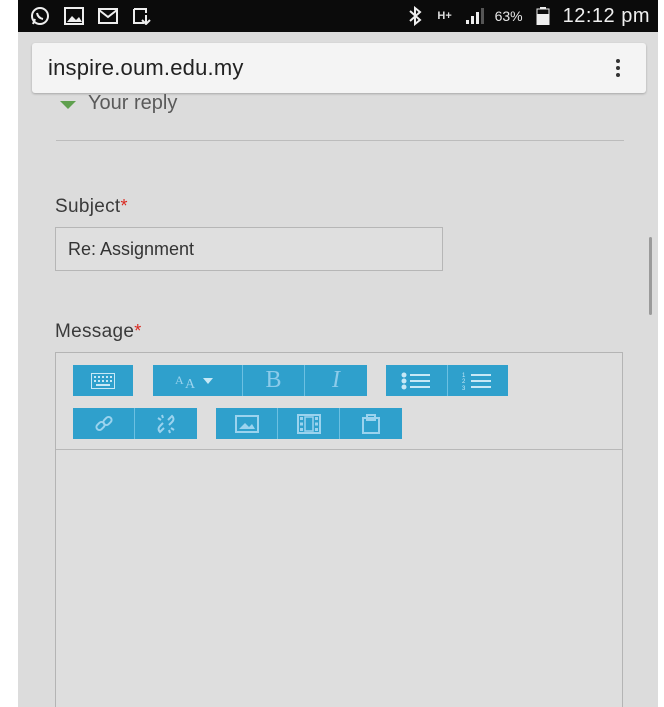 Image resolution: width=664 pixels, height=707 pixels. I want to click on unlink-icon, so click(166, 423).